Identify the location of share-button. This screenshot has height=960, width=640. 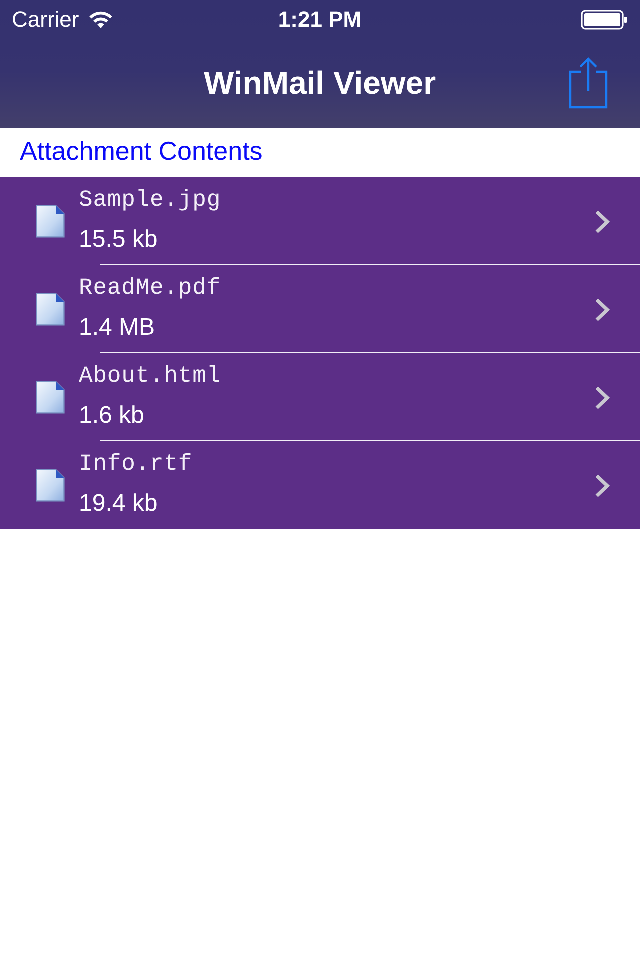
(588, 83).